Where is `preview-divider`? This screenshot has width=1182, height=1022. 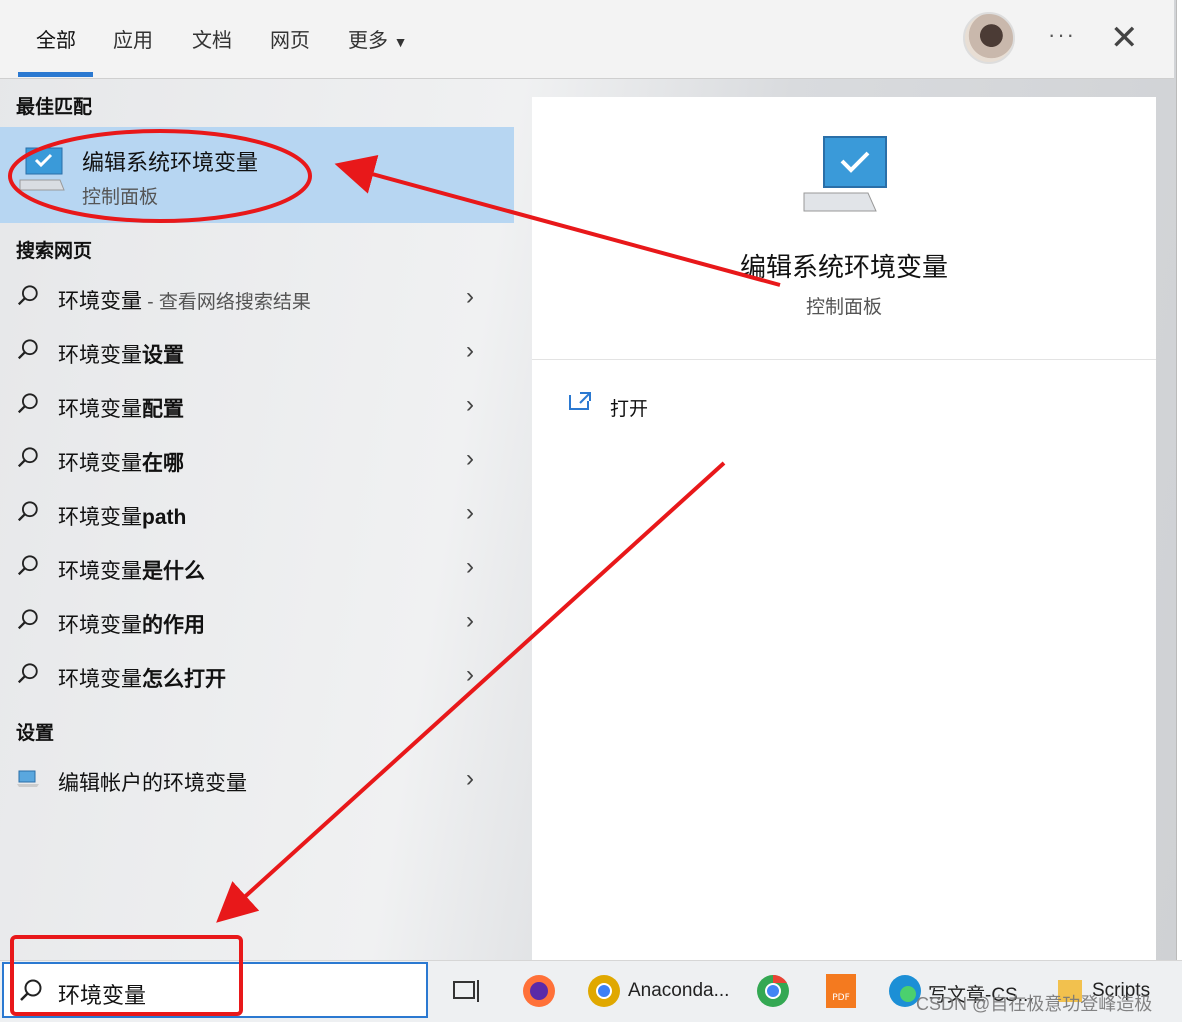 preview-divider is located at coordinates (844, 359).